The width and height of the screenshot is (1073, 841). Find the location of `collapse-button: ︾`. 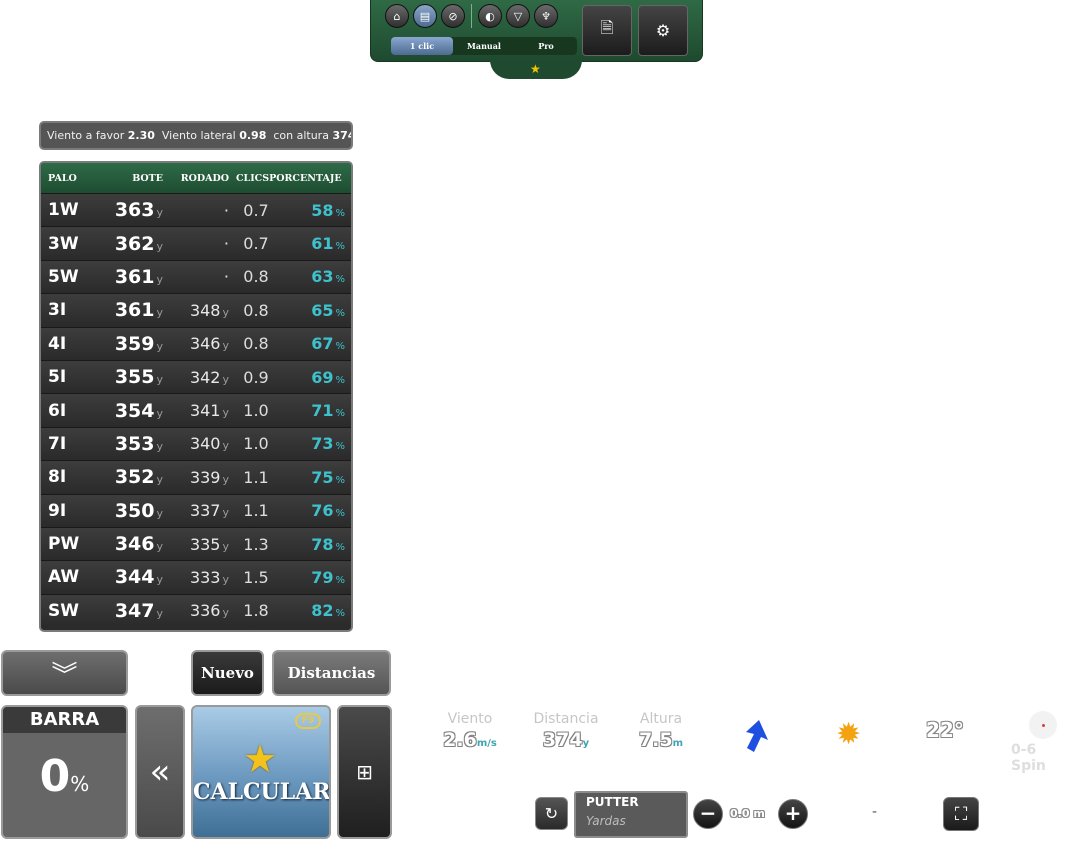

collapse-button: ︾ is located at coordinates (64, 673).